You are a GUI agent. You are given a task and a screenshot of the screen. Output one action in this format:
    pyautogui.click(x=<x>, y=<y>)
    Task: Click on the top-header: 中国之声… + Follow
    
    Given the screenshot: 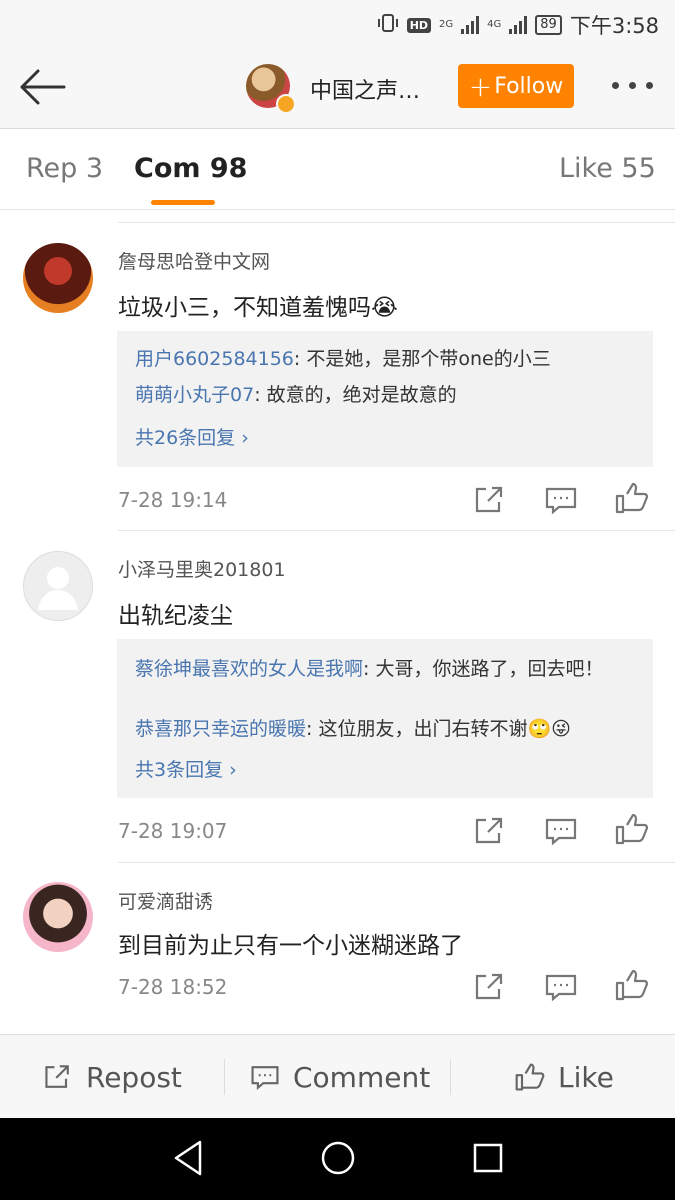 What is the action you would take?
    pyautogui.click(x=337, y=87)
    